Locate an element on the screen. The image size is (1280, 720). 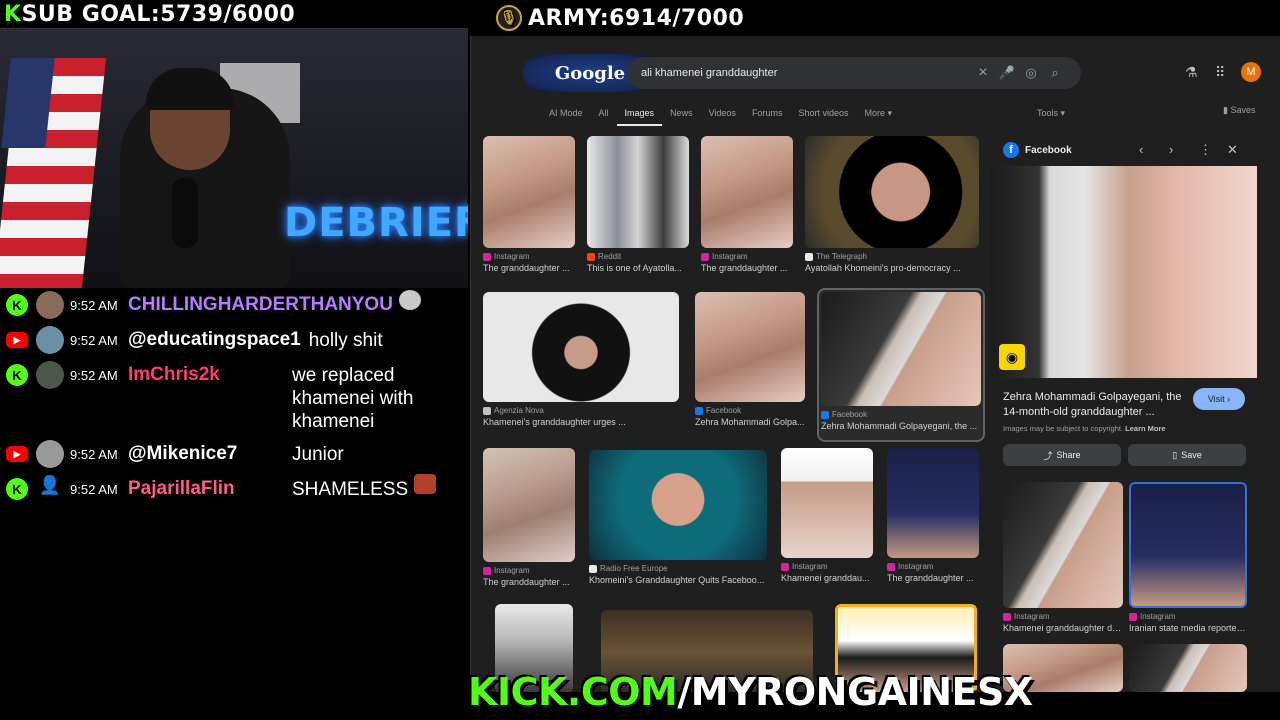
bookmark-icon: ▯ is located at coordinates (1175, 454).